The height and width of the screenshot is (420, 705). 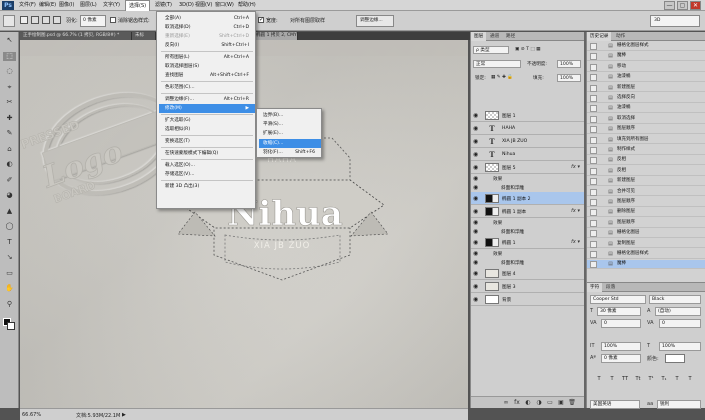 I want to click on tool-15: ▭, so click(x=9, y=273).